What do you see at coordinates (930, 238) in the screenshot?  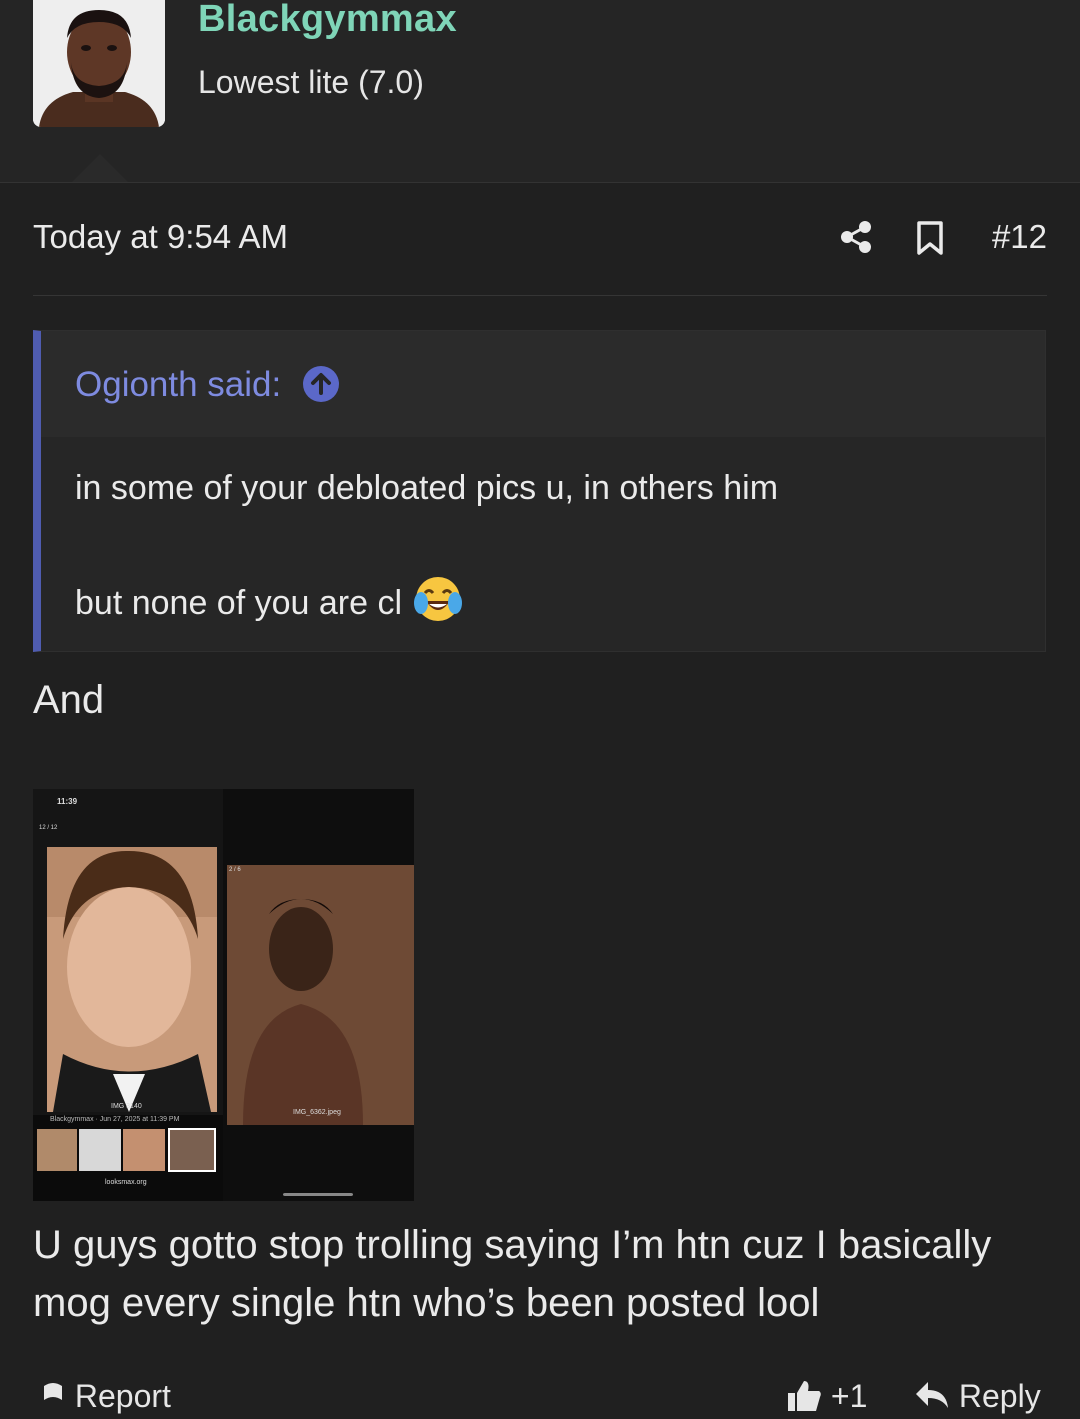 I see `bookmark-icon` at bounding box center [930, 238].